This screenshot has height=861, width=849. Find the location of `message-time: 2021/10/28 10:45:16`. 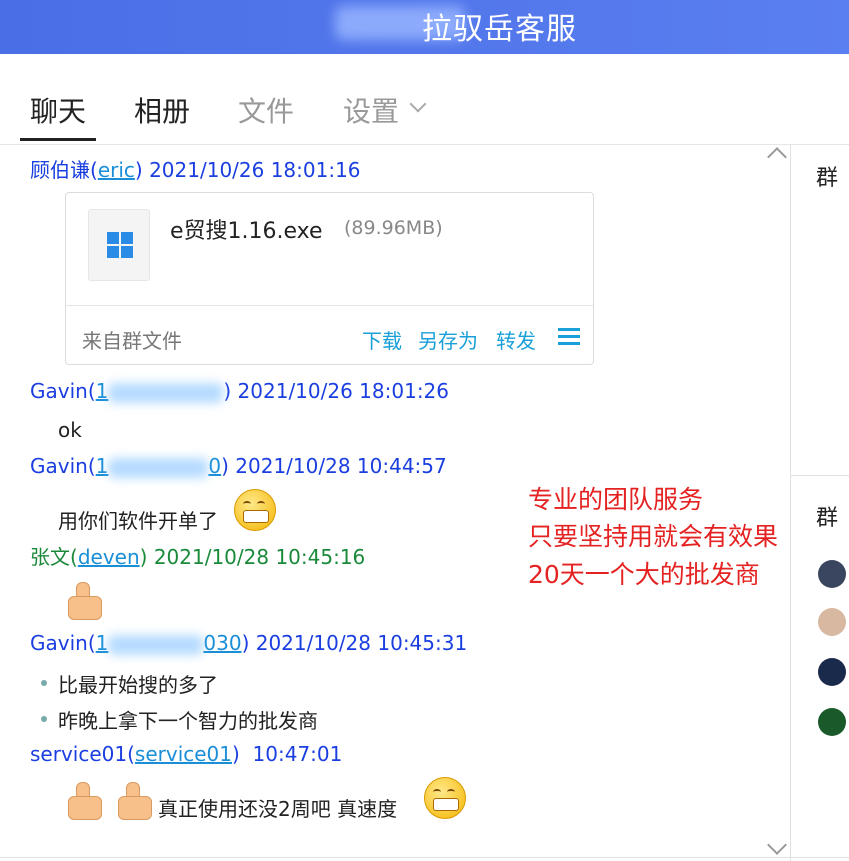

message-time: 2021/10/28 10:45:16 is located at coordinates (259, 557).